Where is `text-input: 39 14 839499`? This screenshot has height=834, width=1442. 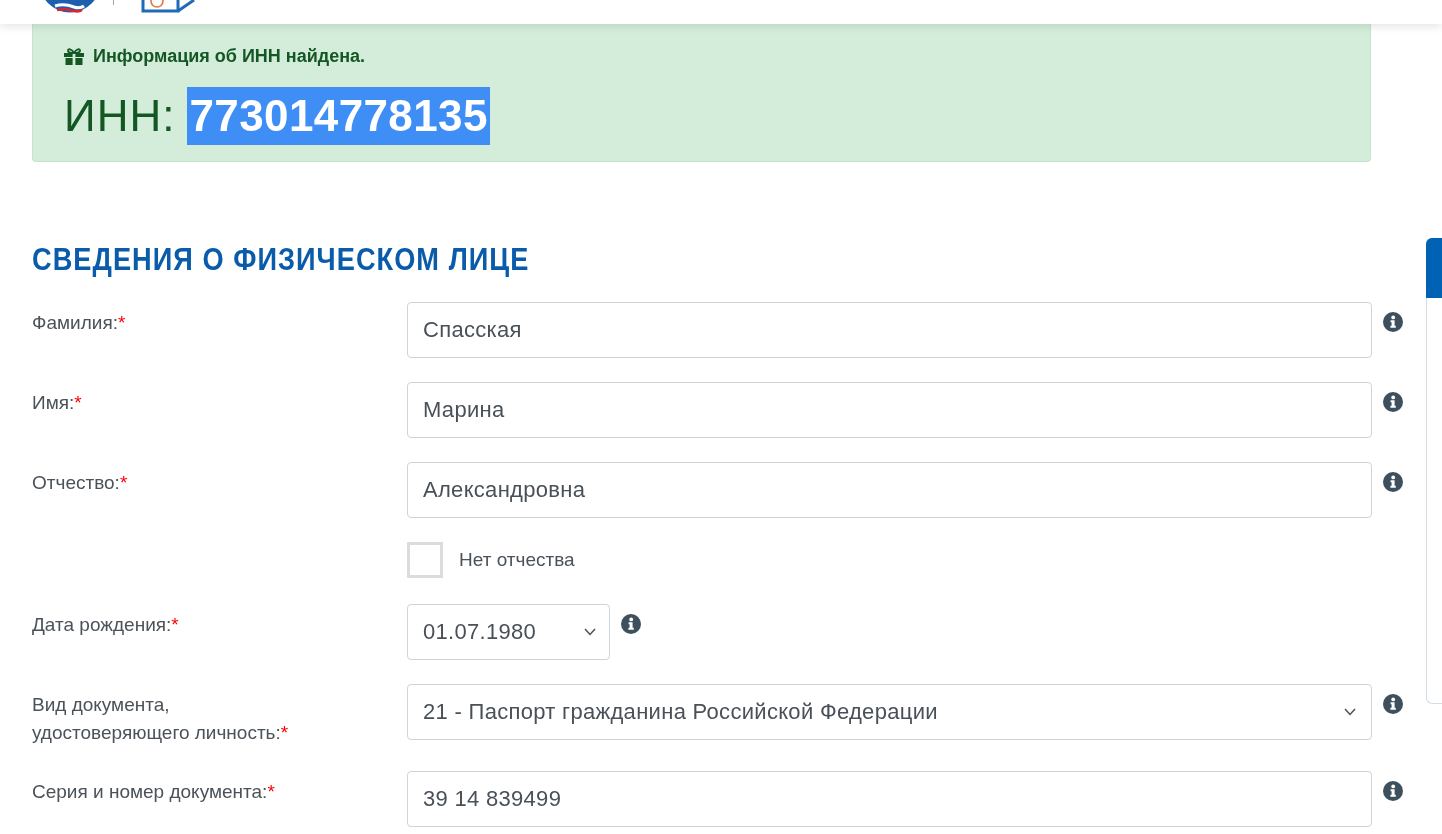
text-input: 39 14 839499 is located at coordinates (889, 799).